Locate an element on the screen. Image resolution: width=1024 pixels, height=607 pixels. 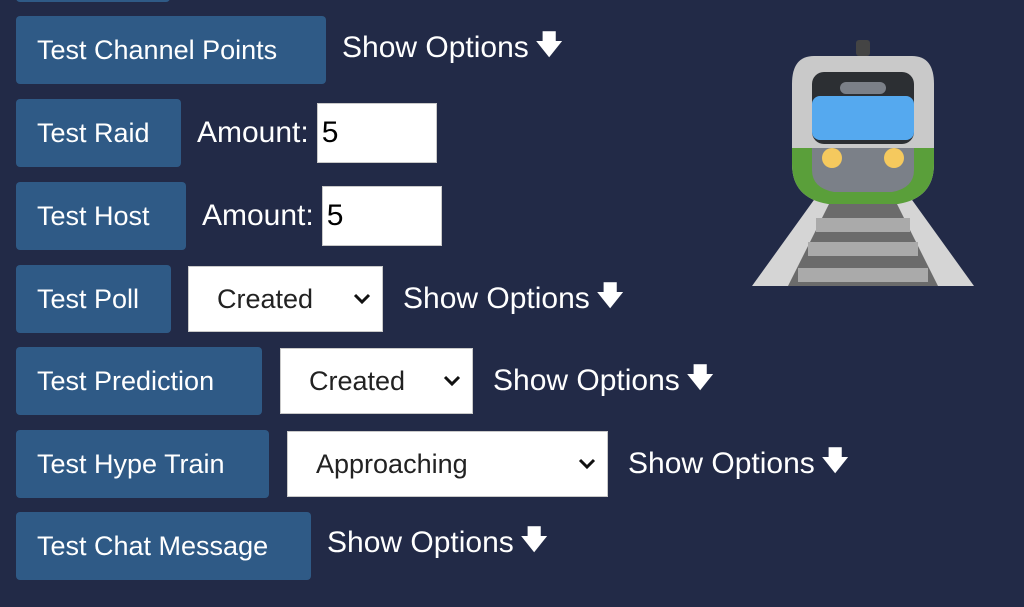
test-host-button: Test Host is located at coordinates (101, 216).